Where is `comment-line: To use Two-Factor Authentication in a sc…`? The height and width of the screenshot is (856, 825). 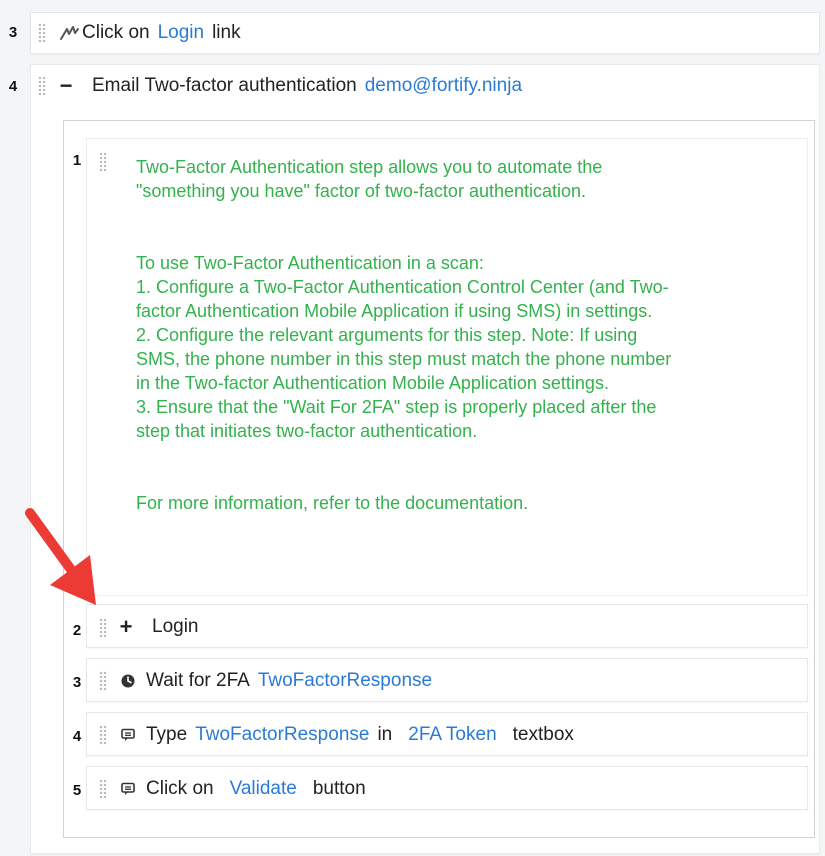 comment-line: To use Two-Factor Authentication in a sc… is located at coordinates (310, 263).